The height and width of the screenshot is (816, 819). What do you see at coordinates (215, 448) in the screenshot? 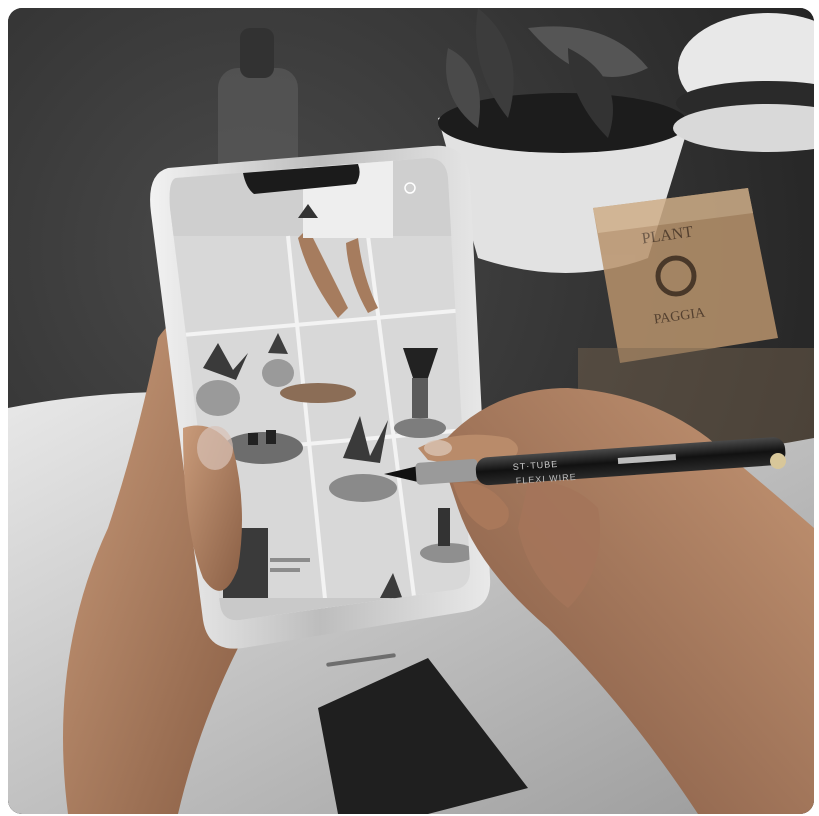
I see `left-thumbnail` at bounding box center [215, 448].